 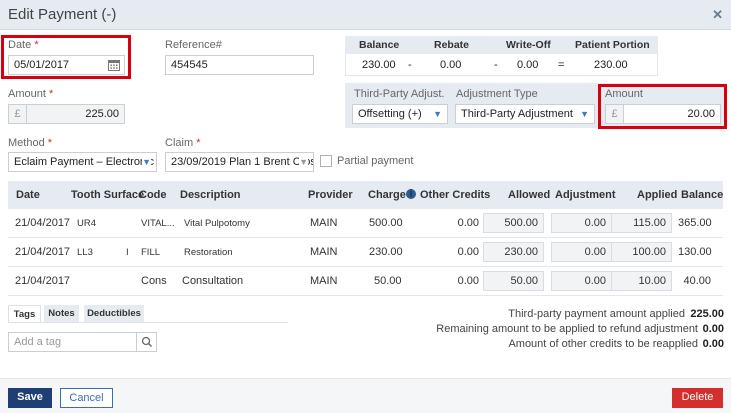 I want to click on col-description: Description, so click(x=210, y=195).